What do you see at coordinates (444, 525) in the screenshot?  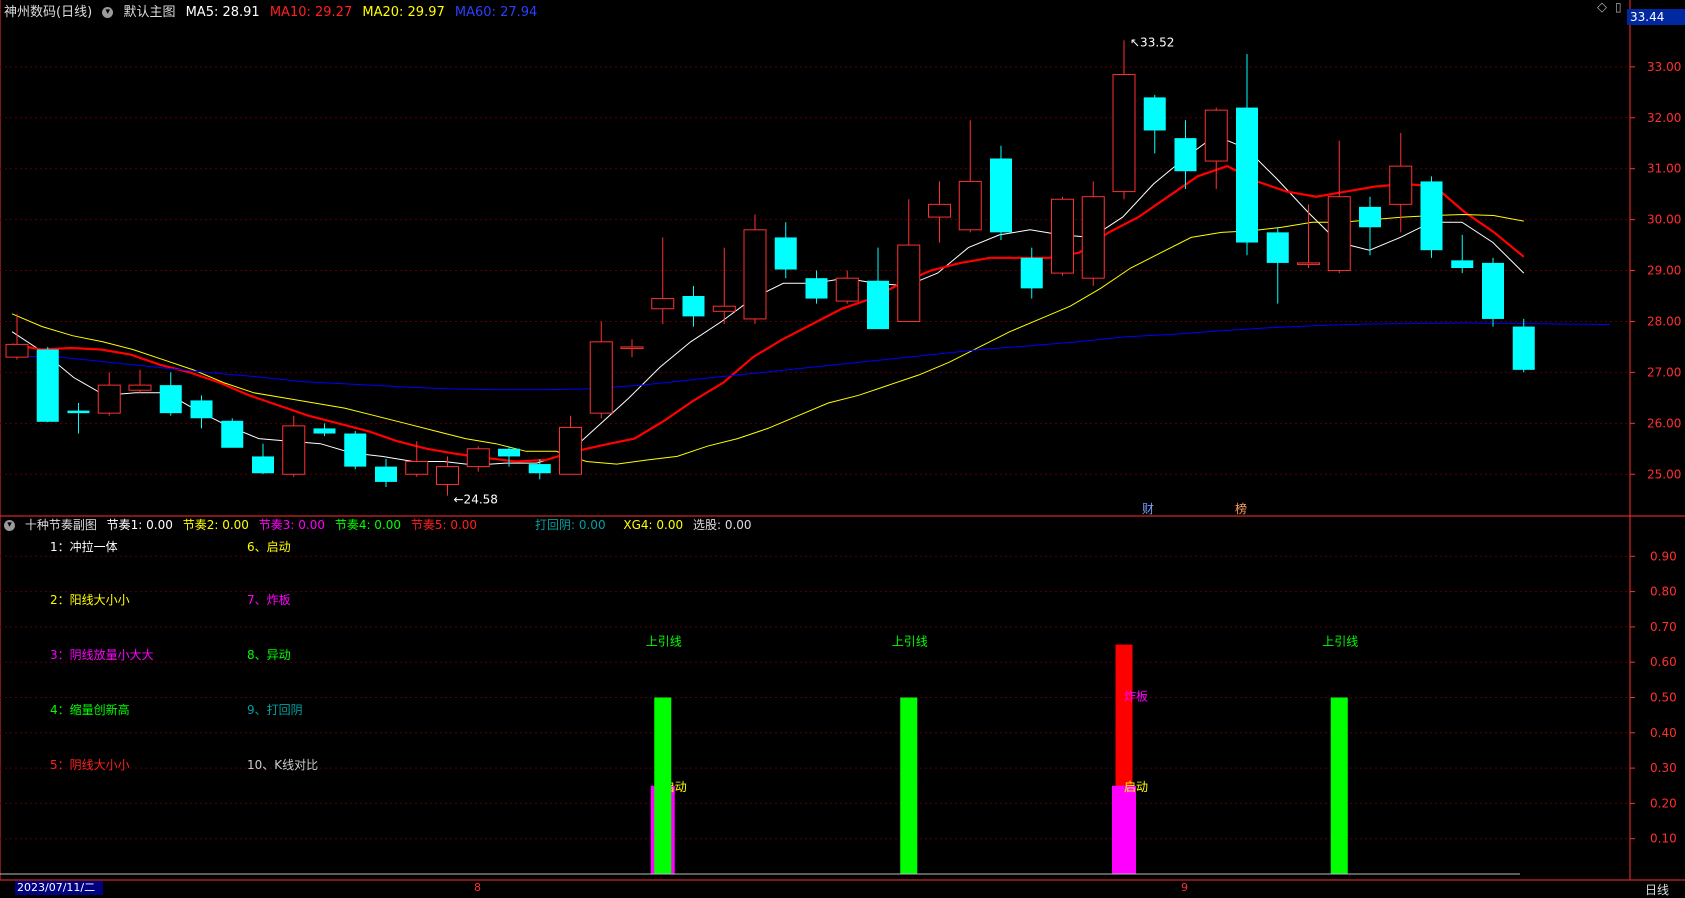 I see `j5-value: 节奏5: 0.00` at bounding box center [444, 525].